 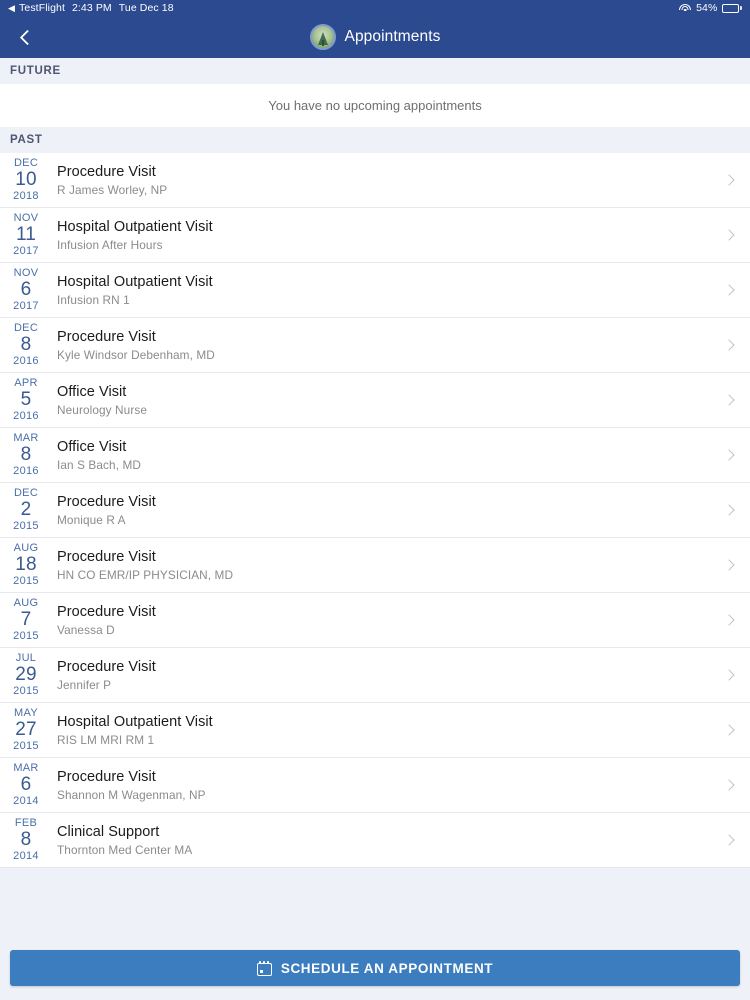 What do you see at coordinates (145, 574) in the screenshot?
I see `appointment-provider: HN CO EMR/IP PHYSICIAN, MD` at bounding box center [145, 574].